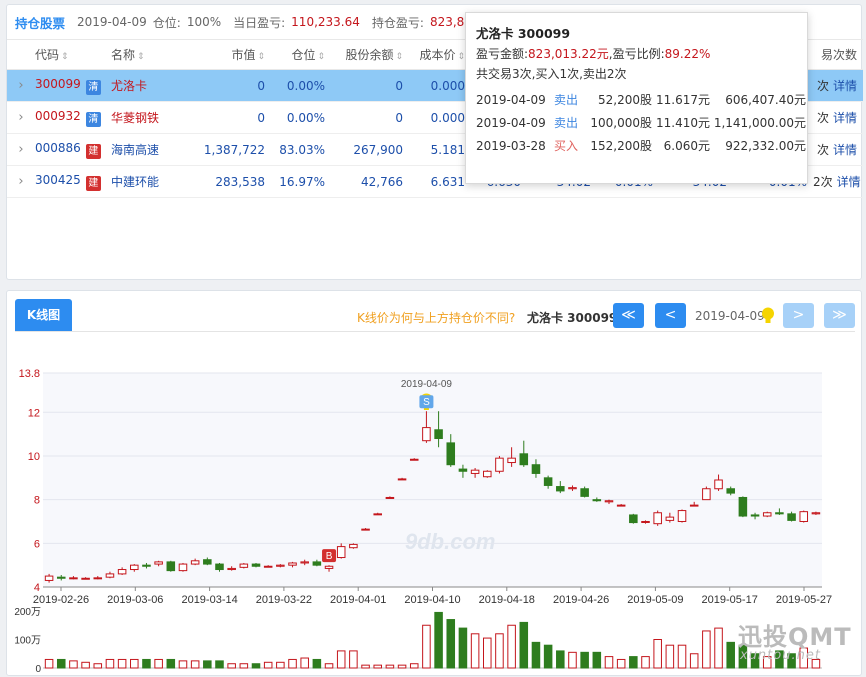  I want to click on y-tick-label: 6, so click(37, 544).